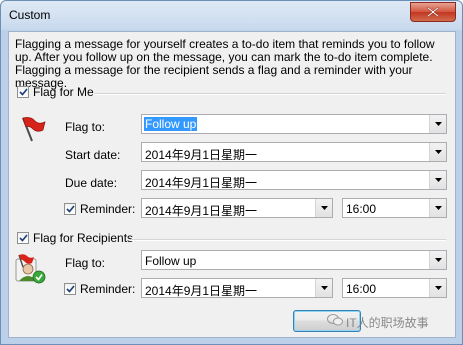  Describe the element at coordinates (361, 209) in the screenshot. I see `reminder-time-value: 16:00` at that location.